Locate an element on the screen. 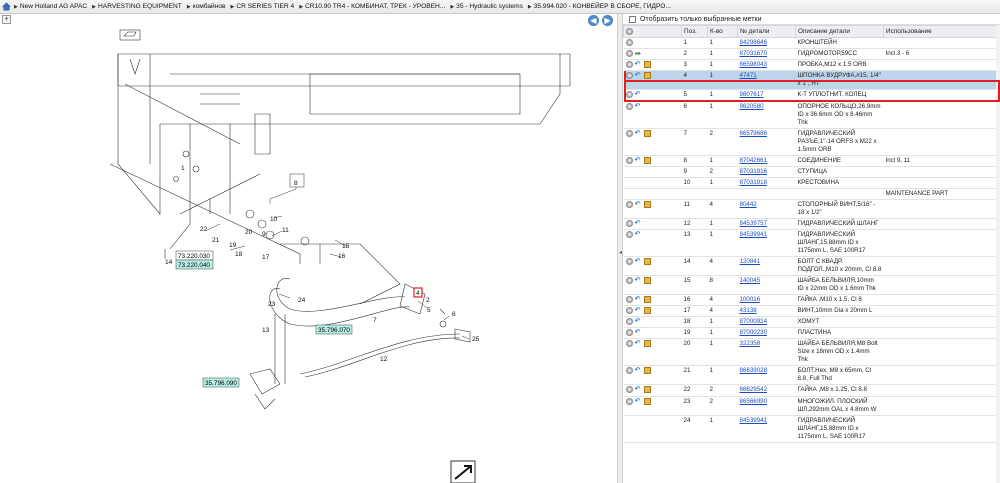 Image resolution: width=1000 pixels, height=483 pixels. part-number-link: 86566990 is located at coordinates (754, 401).